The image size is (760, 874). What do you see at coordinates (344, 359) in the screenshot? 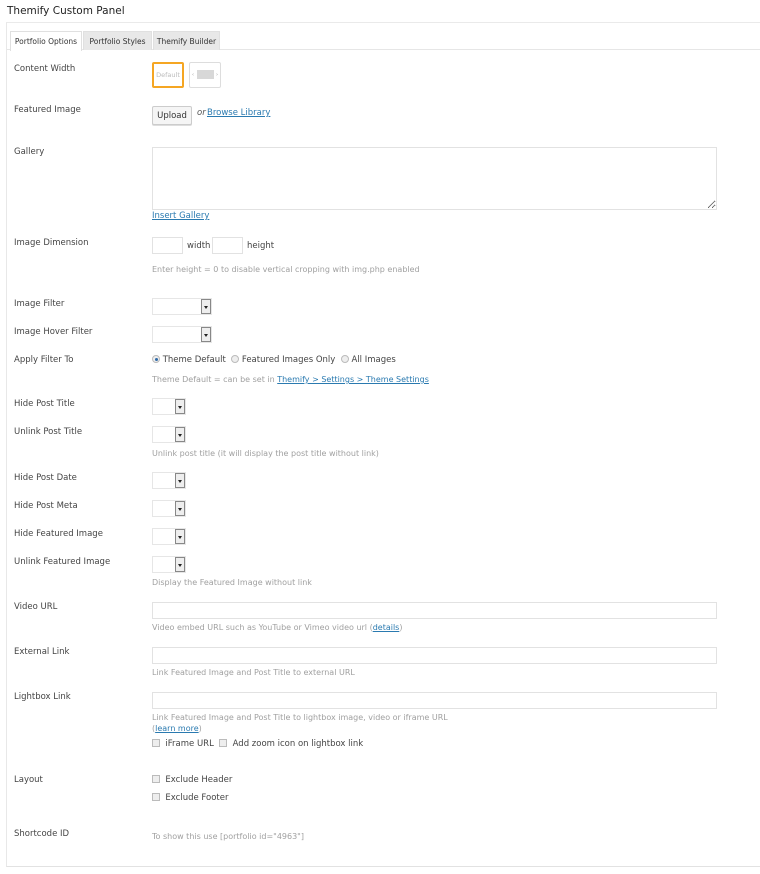
I see `radio-all-images` at bounding box center [344, 359].